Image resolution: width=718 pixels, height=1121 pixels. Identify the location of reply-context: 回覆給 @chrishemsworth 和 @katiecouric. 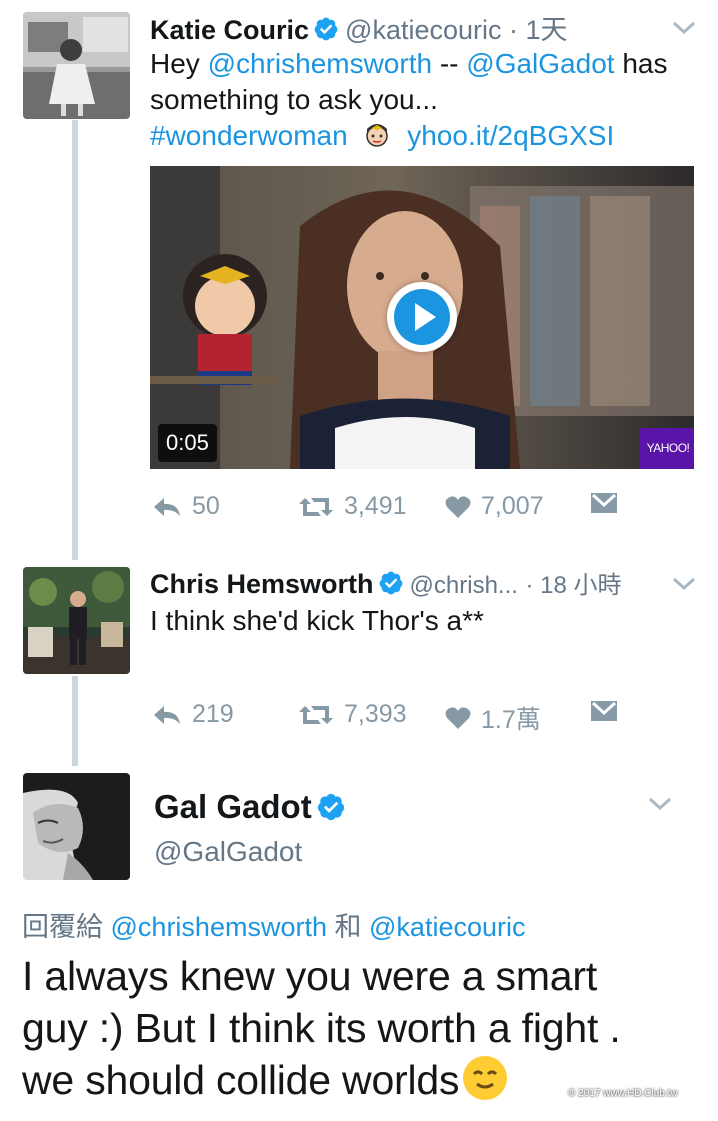
(273, 924).